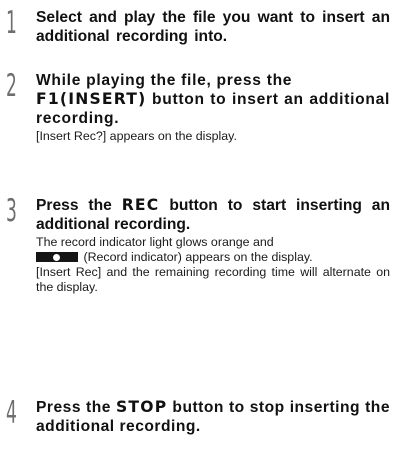 This screenshot has height=458, width=404. What do you see at coordinates (11, 413) in the screenshot?
I see `step-number: 4` at bounding box center [11, 413].